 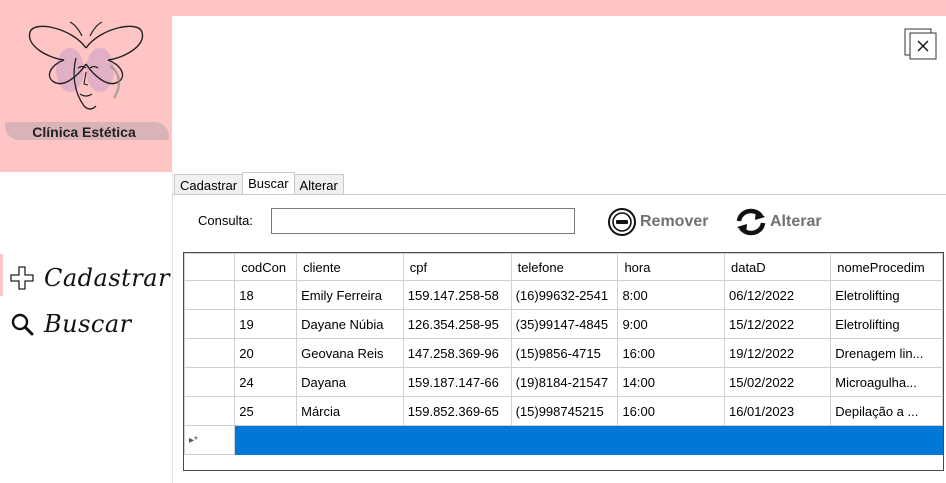 I want to click on table-cell: (19)8184-21547, so click(x=564, y=382).